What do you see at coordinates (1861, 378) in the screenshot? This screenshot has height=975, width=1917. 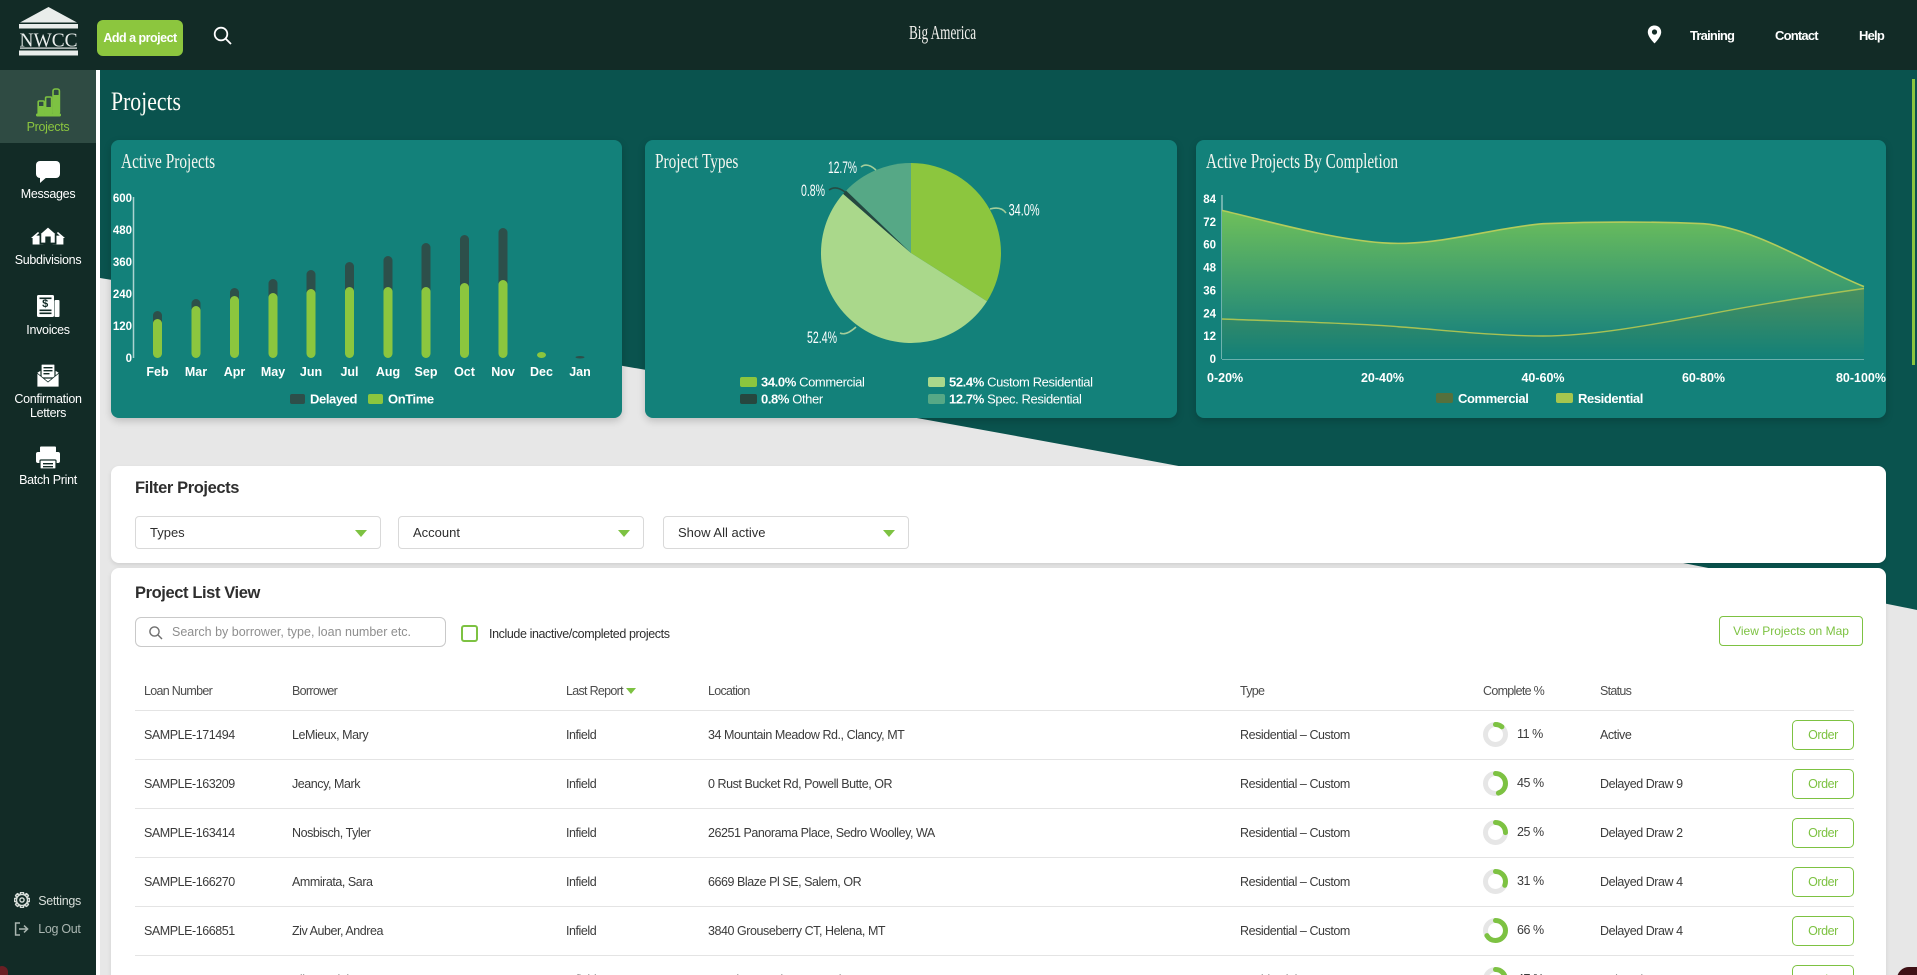 I see `svg-text: 80-100%` at bounding box center [1861, 378].